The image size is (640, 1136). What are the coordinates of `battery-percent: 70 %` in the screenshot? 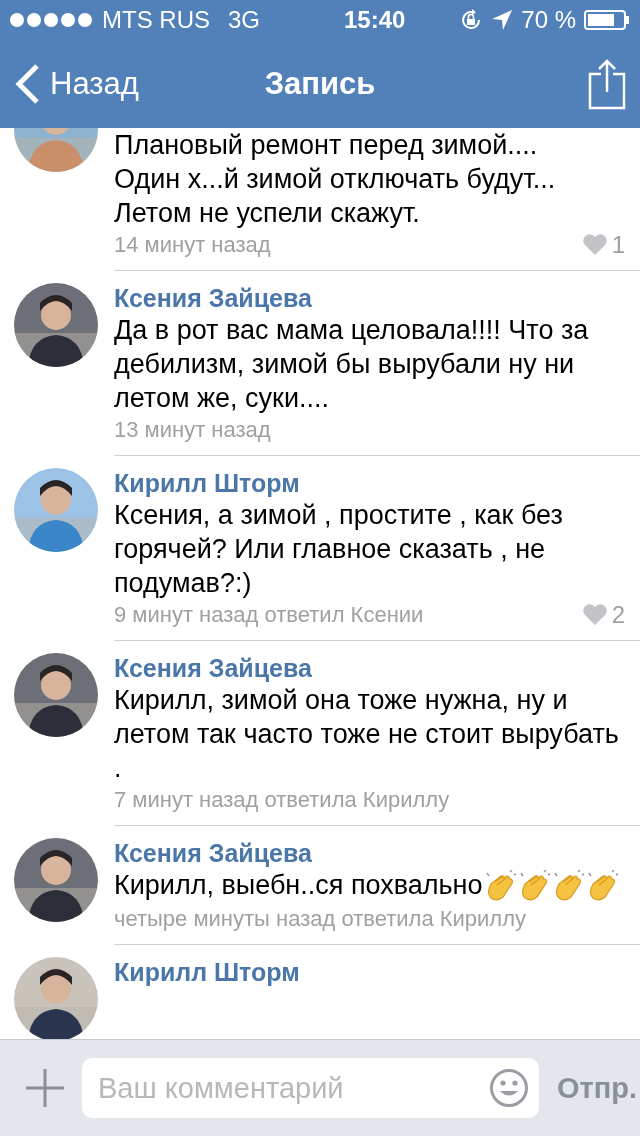 It's located at (548, 20).